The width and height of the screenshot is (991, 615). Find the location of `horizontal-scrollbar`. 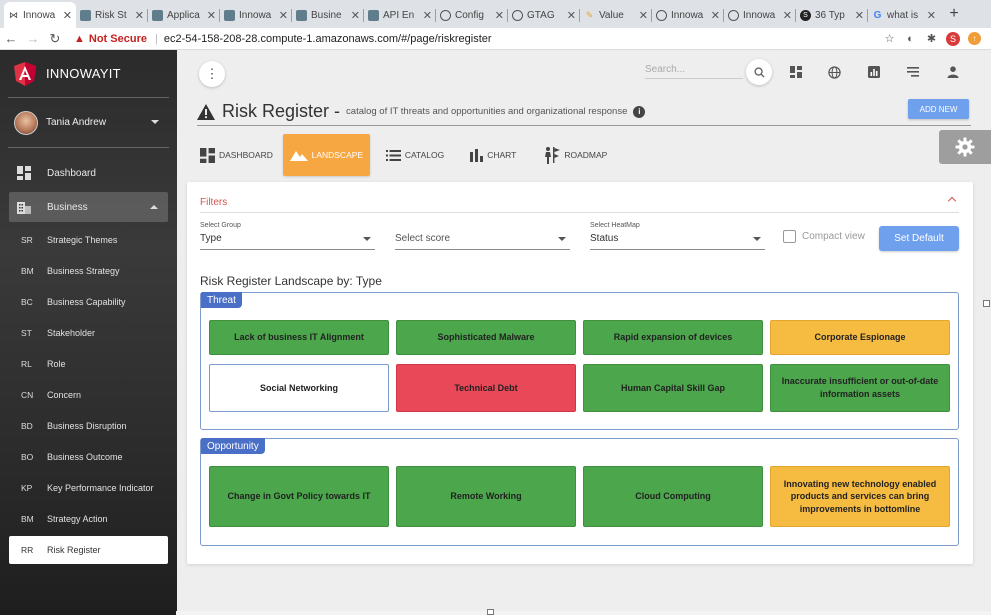

horizontal-scrollbar is located at coordinates (583, 613).